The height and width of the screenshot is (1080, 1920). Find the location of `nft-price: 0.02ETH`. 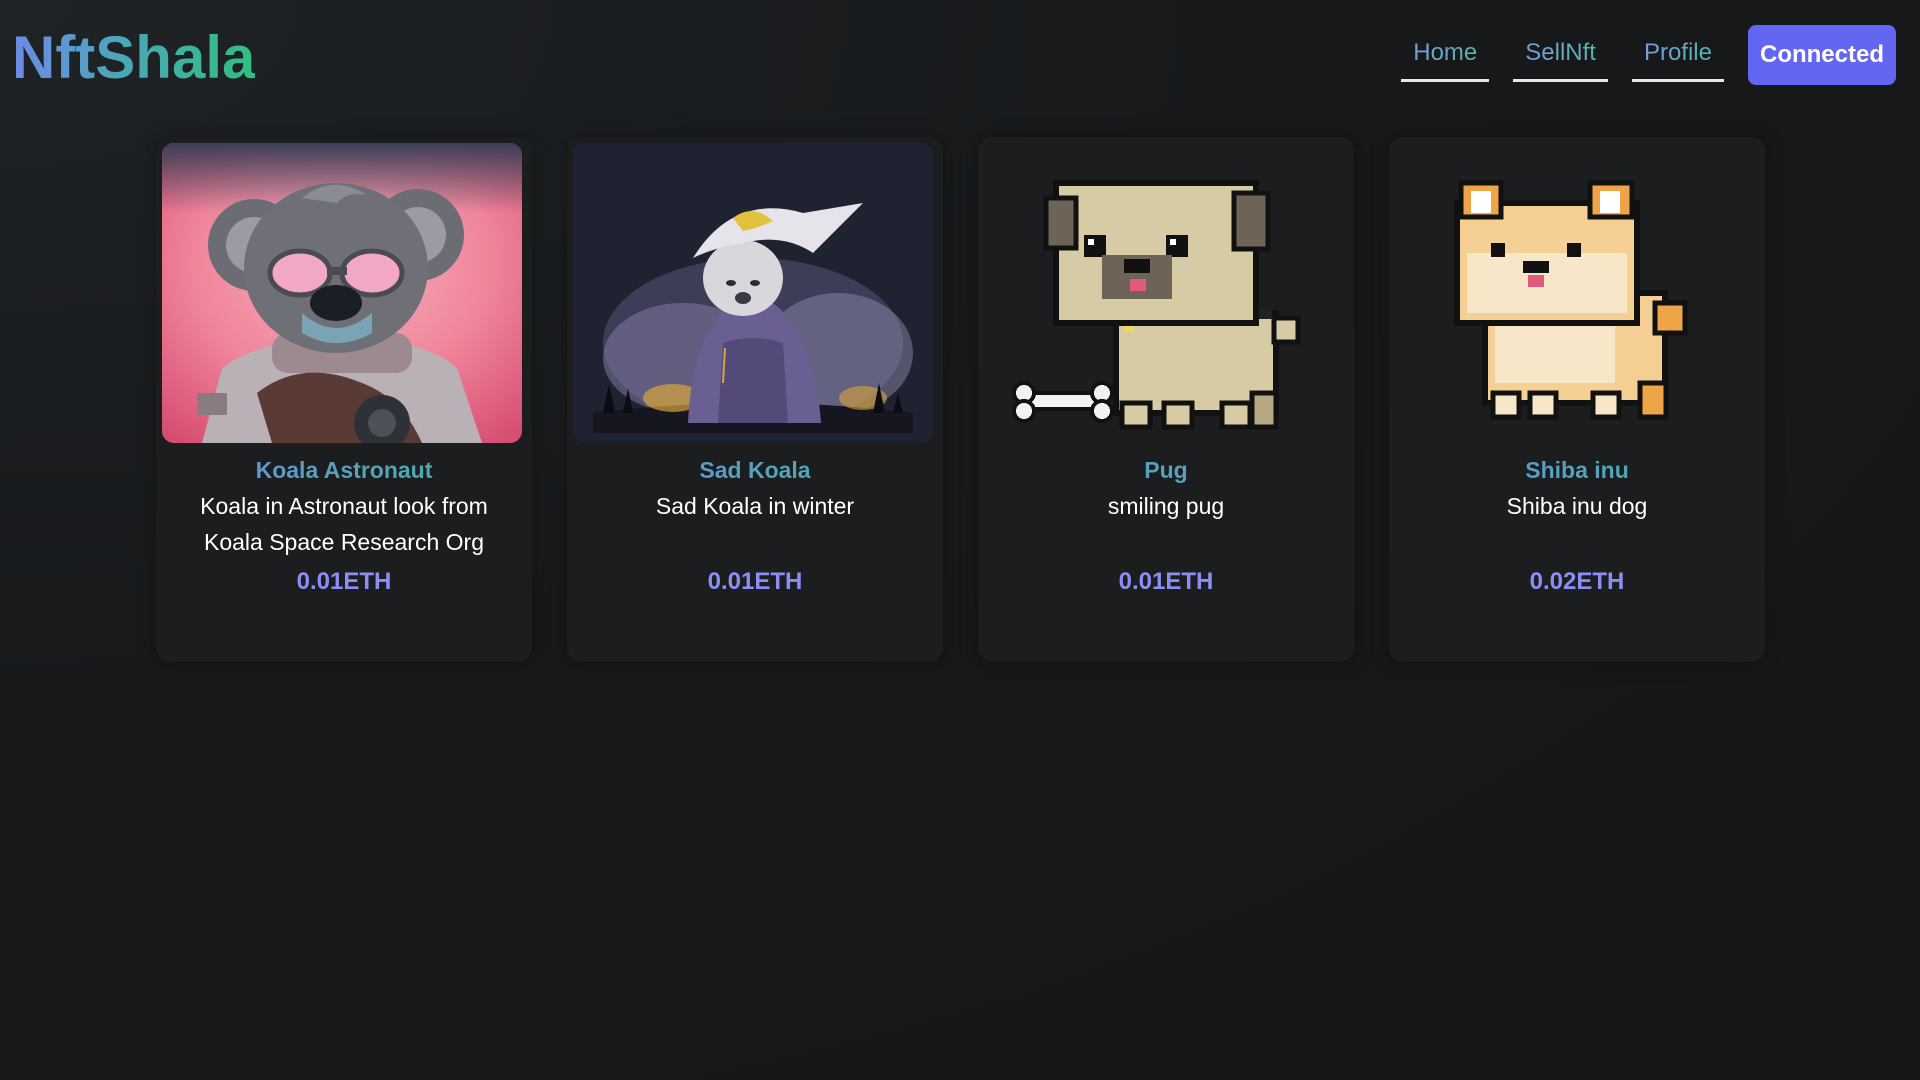

nft-price: 0.02ETH is located at coordinates (1577, 581).